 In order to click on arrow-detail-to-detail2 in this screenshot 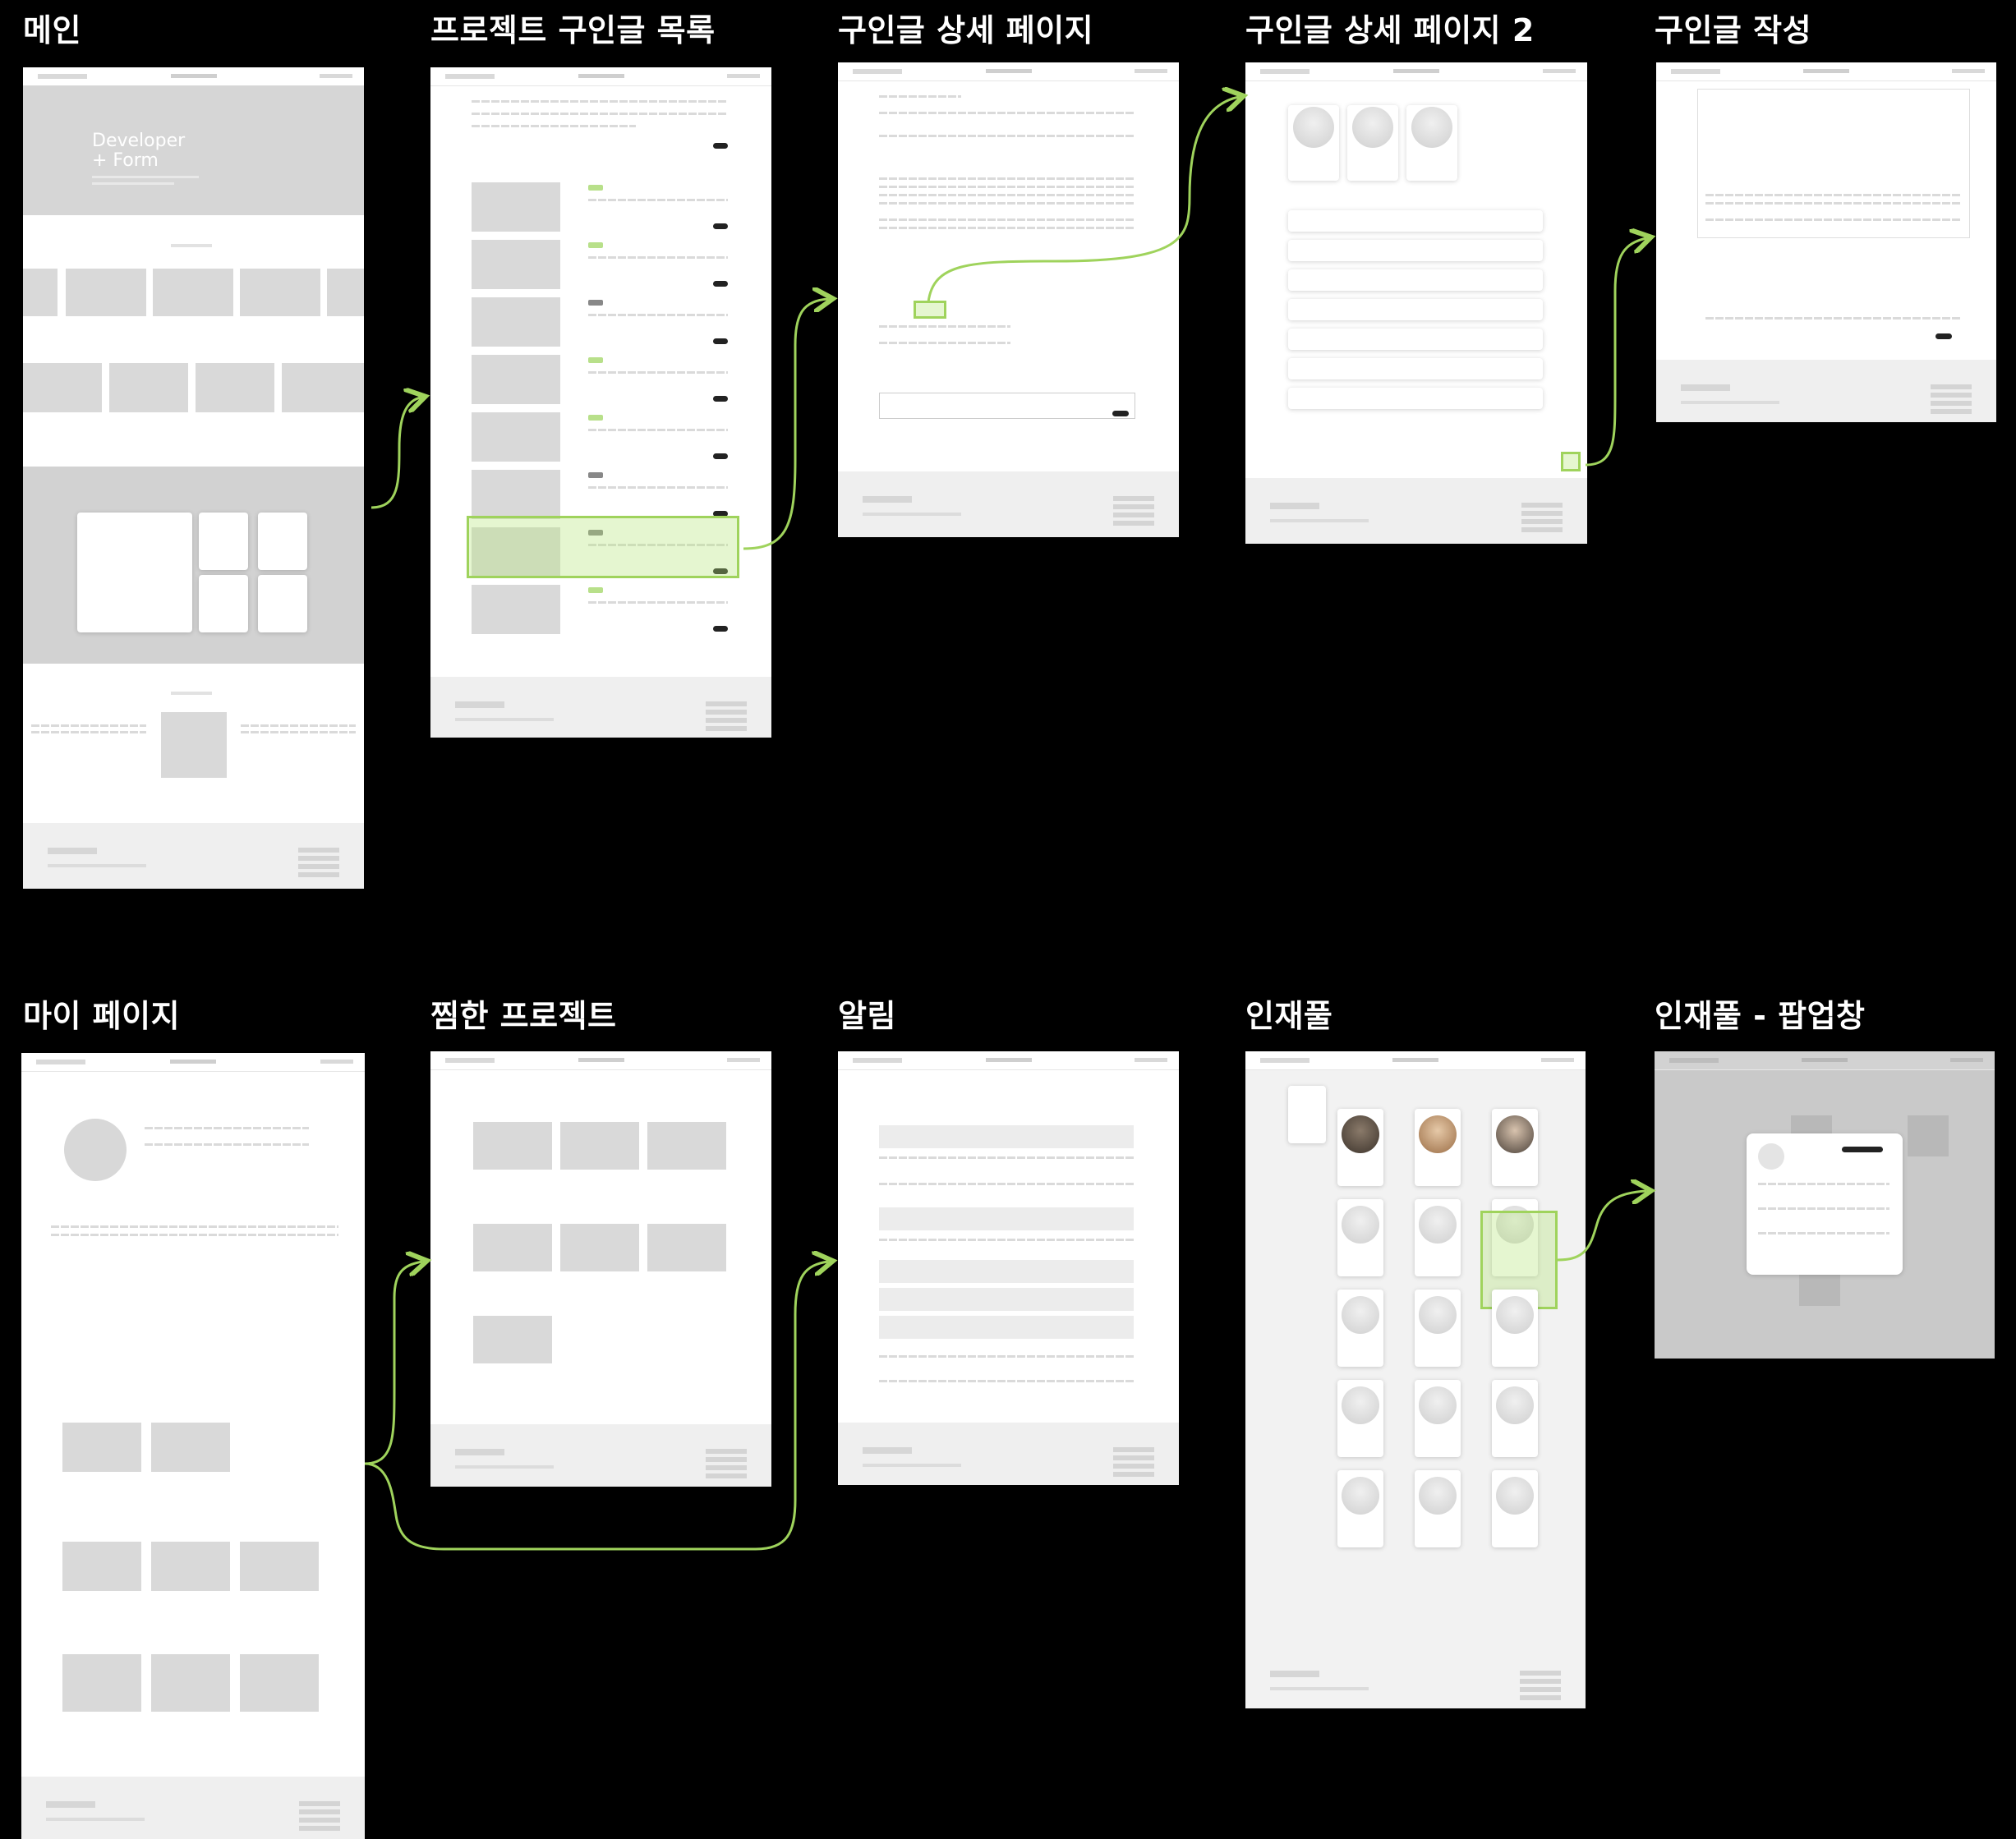, I will do `click(1083, 200)`.